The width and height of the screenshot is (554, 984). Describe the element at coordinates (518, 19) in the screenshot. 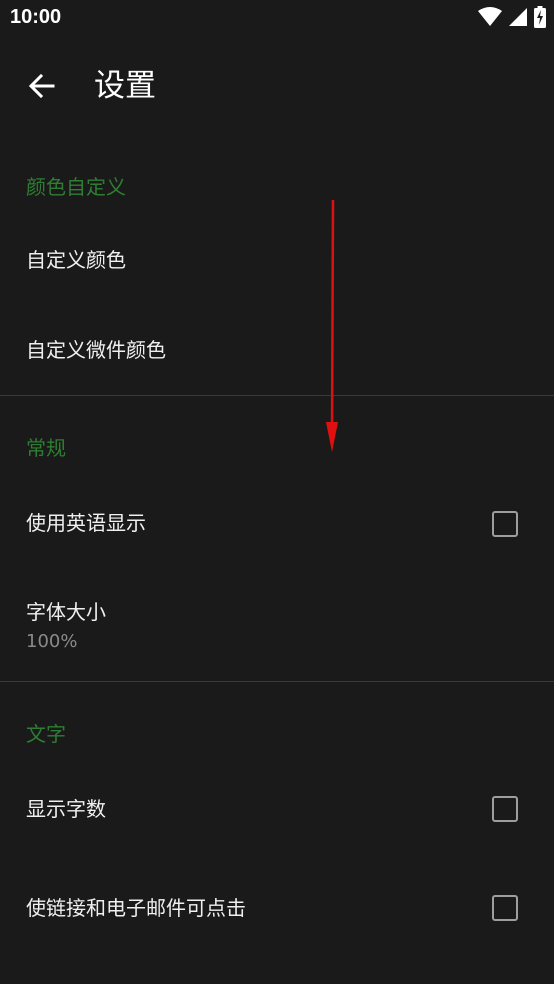

I see `cell-signal-icon` at that location.